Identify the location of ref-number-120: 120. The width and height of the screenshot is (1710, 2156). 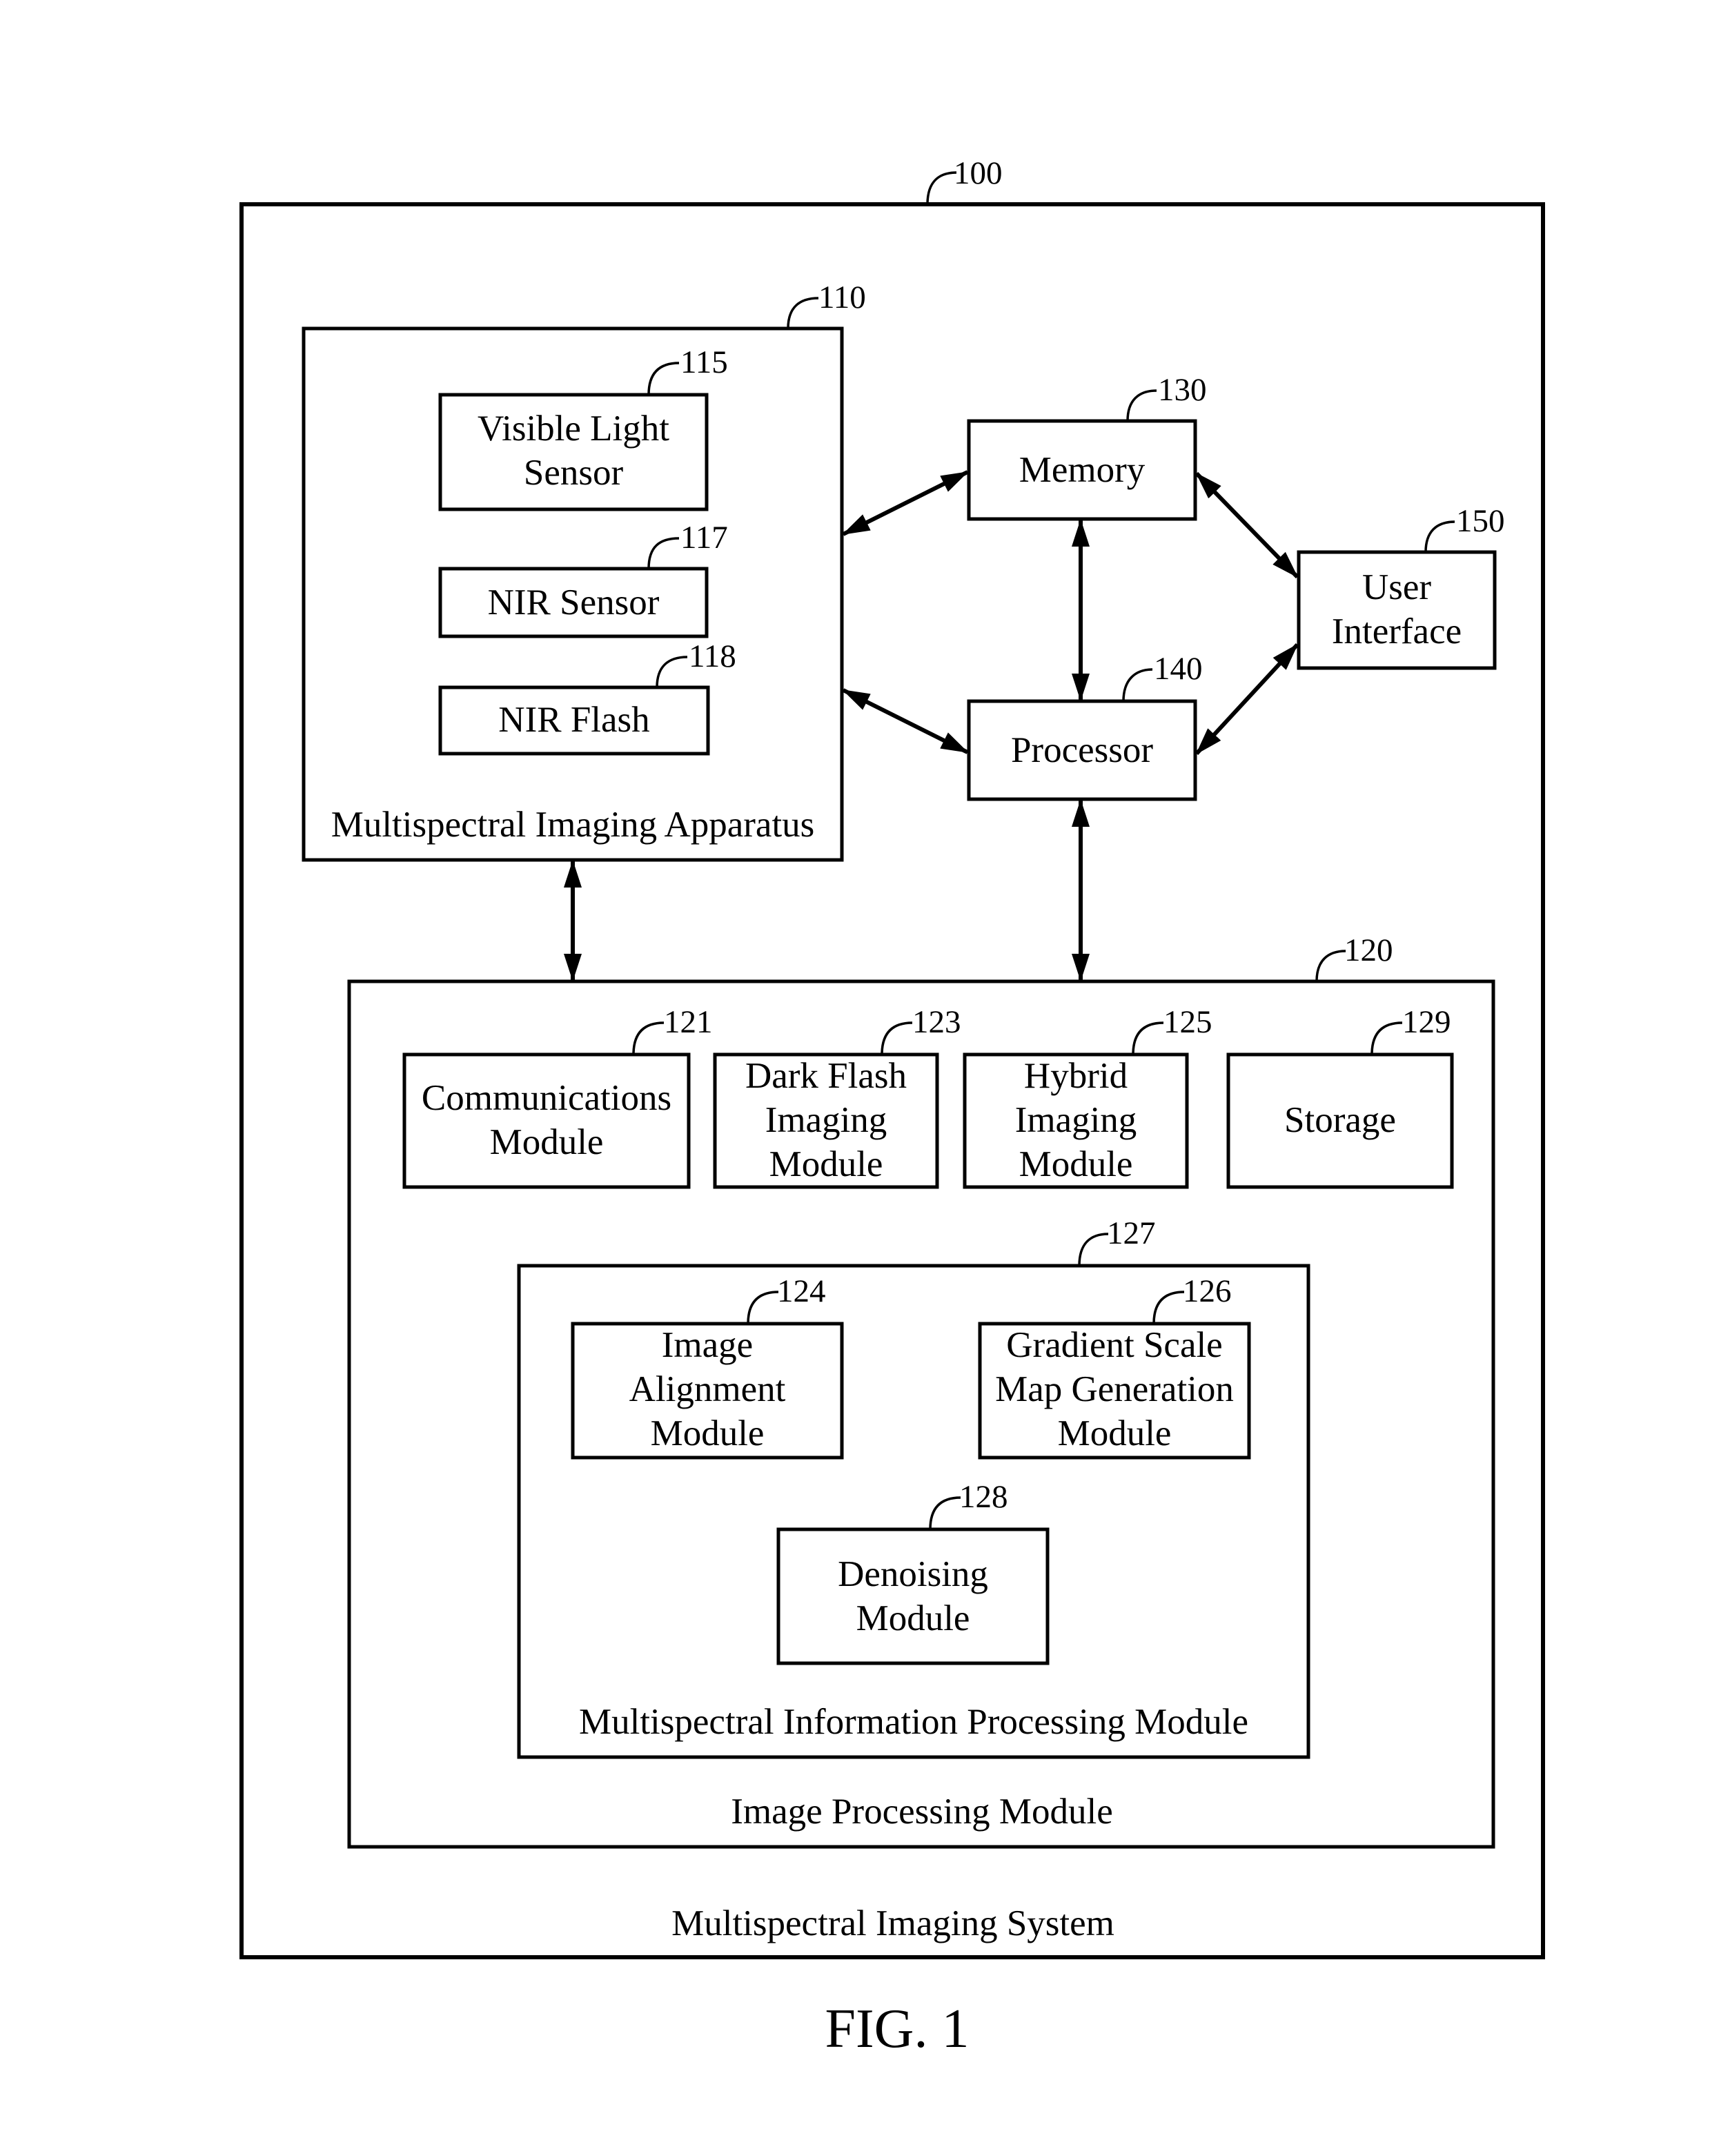
(1368, 950).